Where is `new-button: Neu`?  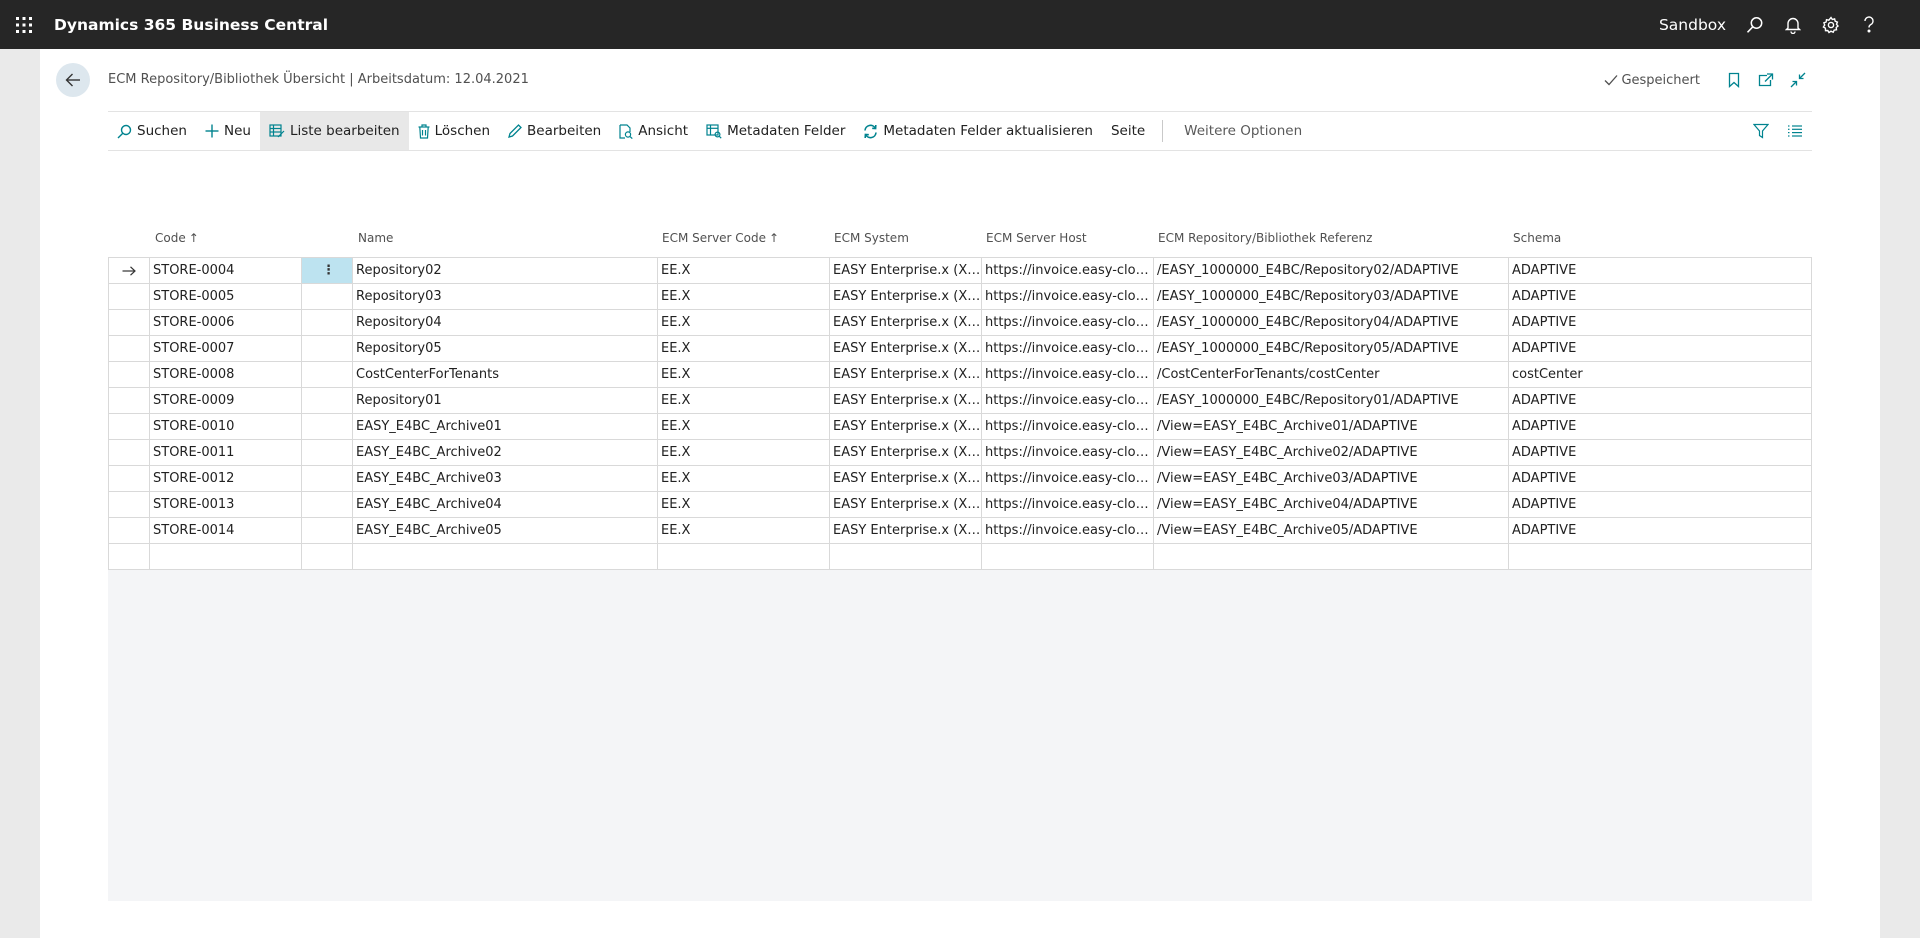 new-button: Neu is located at coordinates (228, 131).